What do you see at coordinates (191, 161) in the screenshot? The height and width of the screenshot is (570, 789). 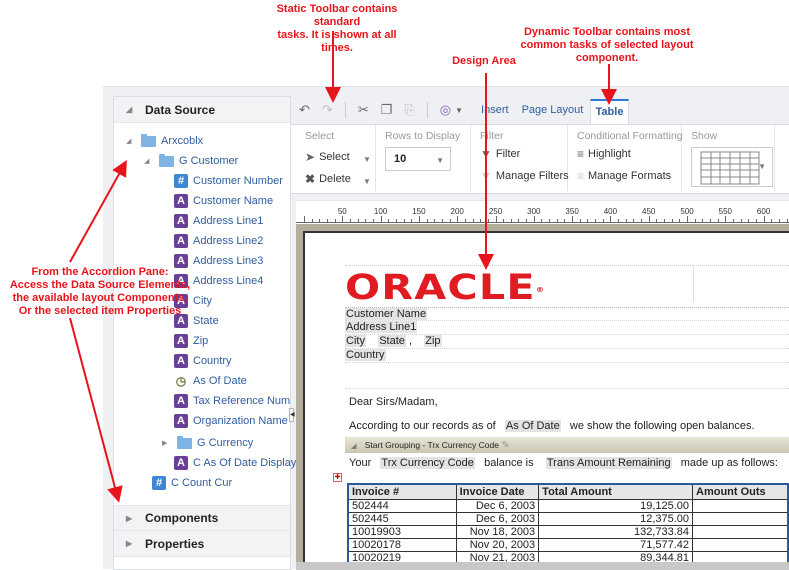 I see `tree-node: ◢ G Customer` at bounding box center [191, 161].